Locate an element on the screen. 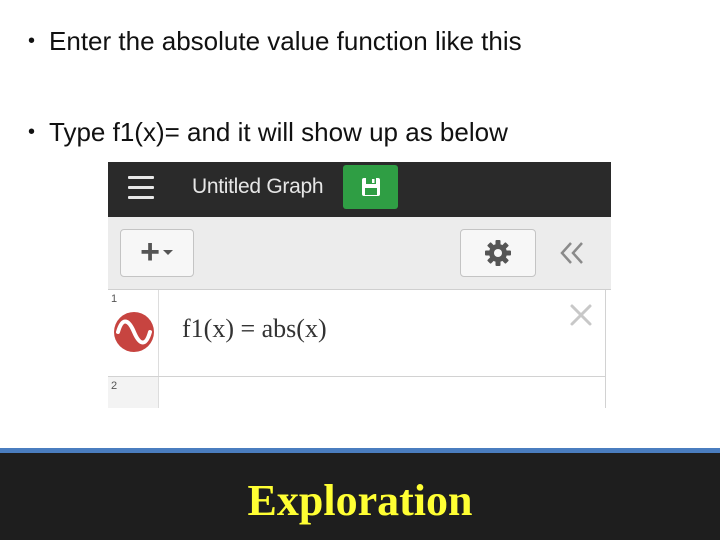 This screenshot has height=540, width=720. expression-number: 2 is located at coordinates (114, 386).